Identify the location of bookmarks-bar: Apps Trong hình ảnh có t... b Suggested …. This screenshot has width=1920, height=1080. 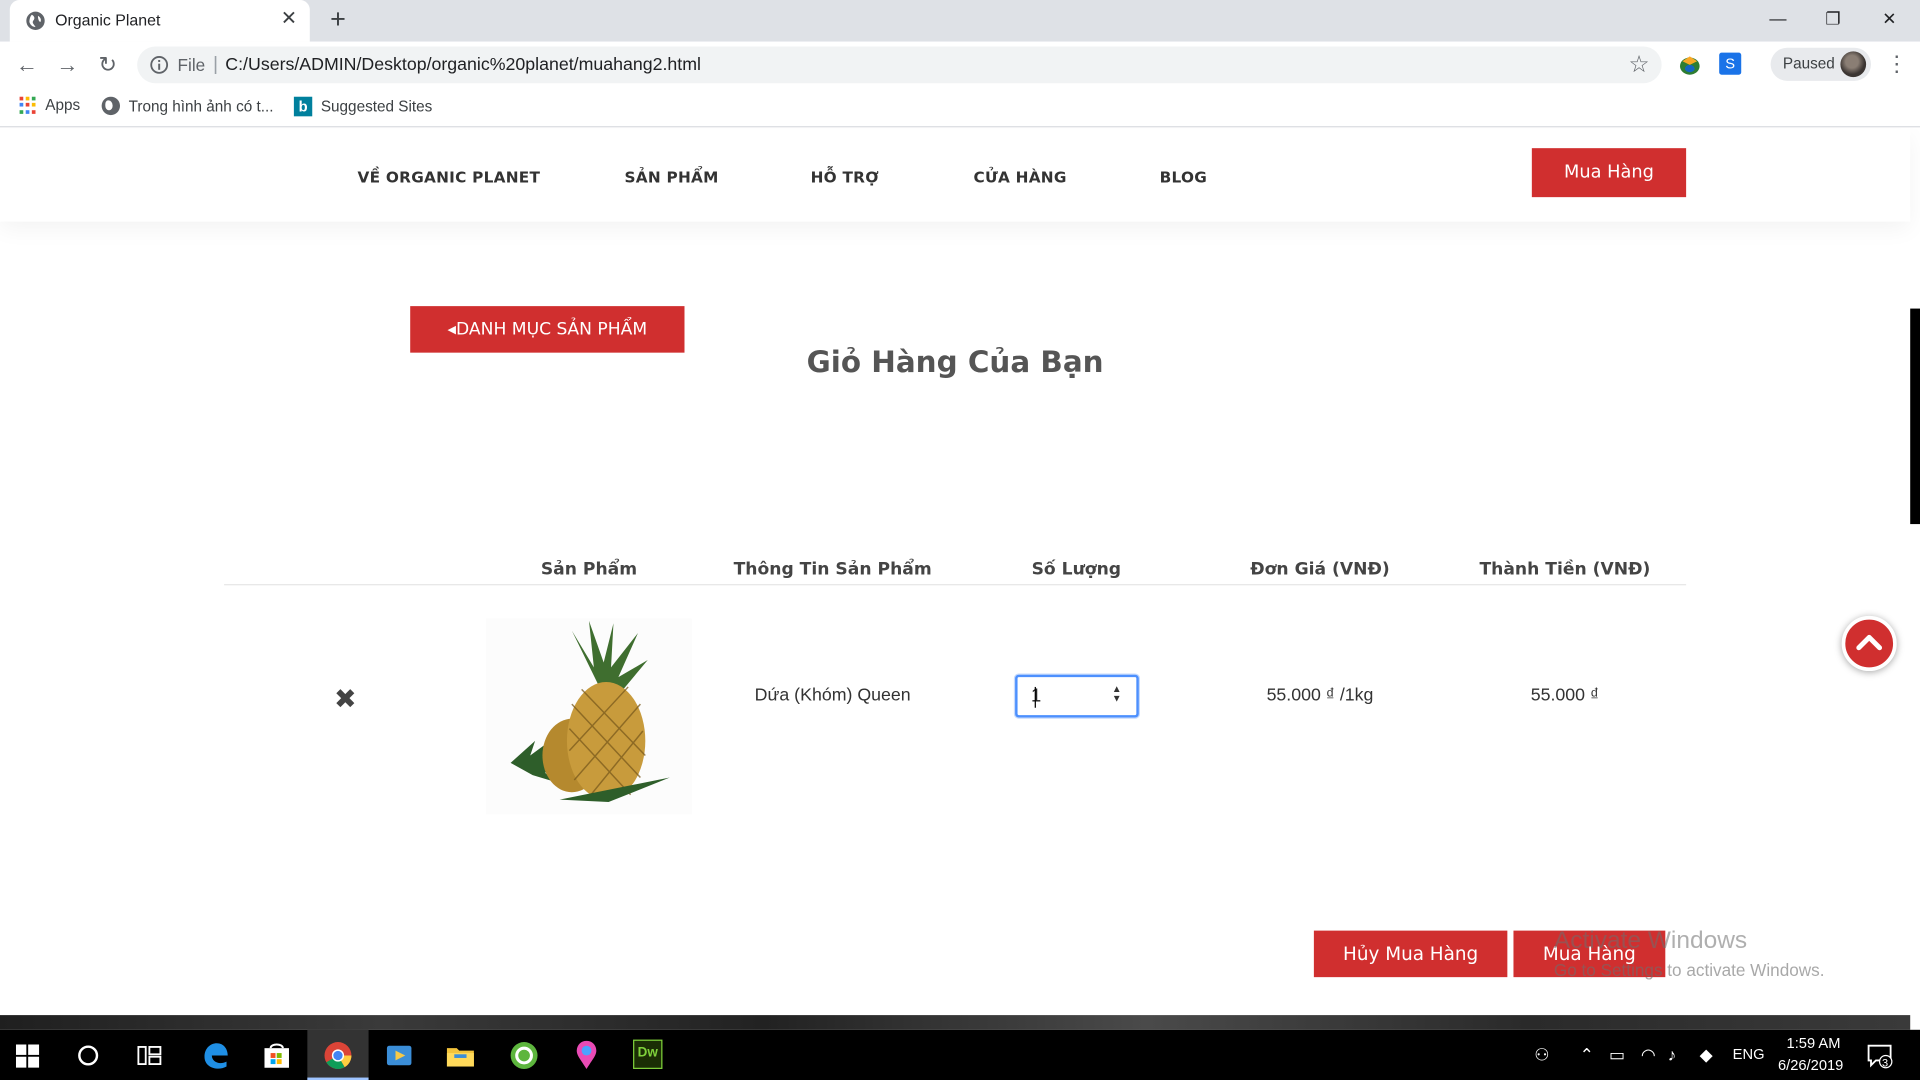
(960, 108).